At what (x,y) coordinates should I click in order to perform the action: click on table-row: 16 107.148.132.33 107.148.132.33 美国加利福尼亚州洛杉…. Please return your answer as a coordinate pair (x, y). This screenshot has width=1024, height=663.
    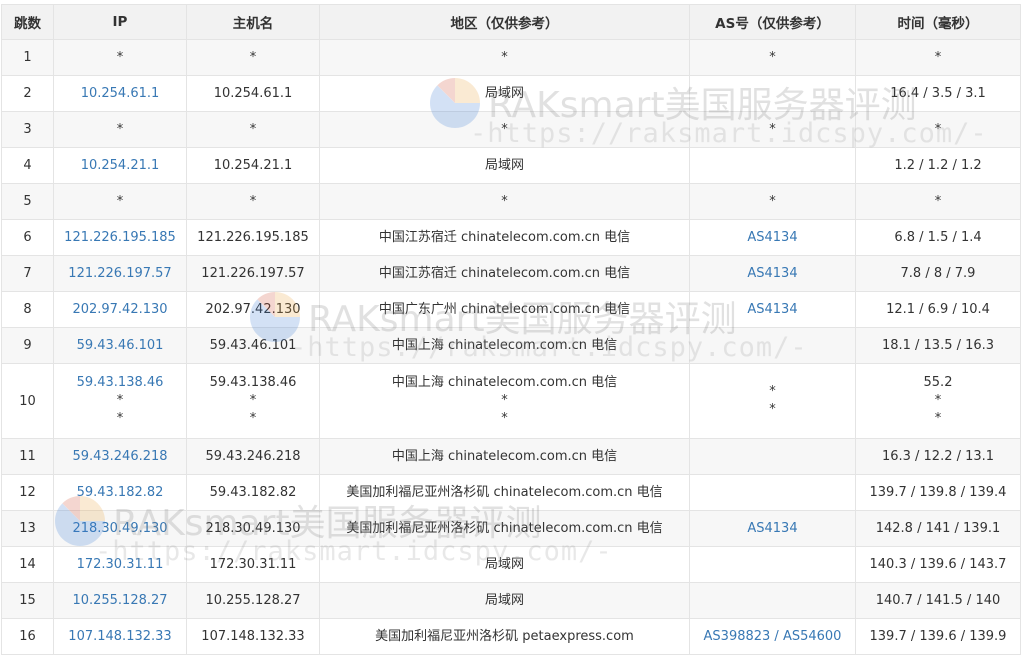
    Looking at the image, I should click on (511, 636).